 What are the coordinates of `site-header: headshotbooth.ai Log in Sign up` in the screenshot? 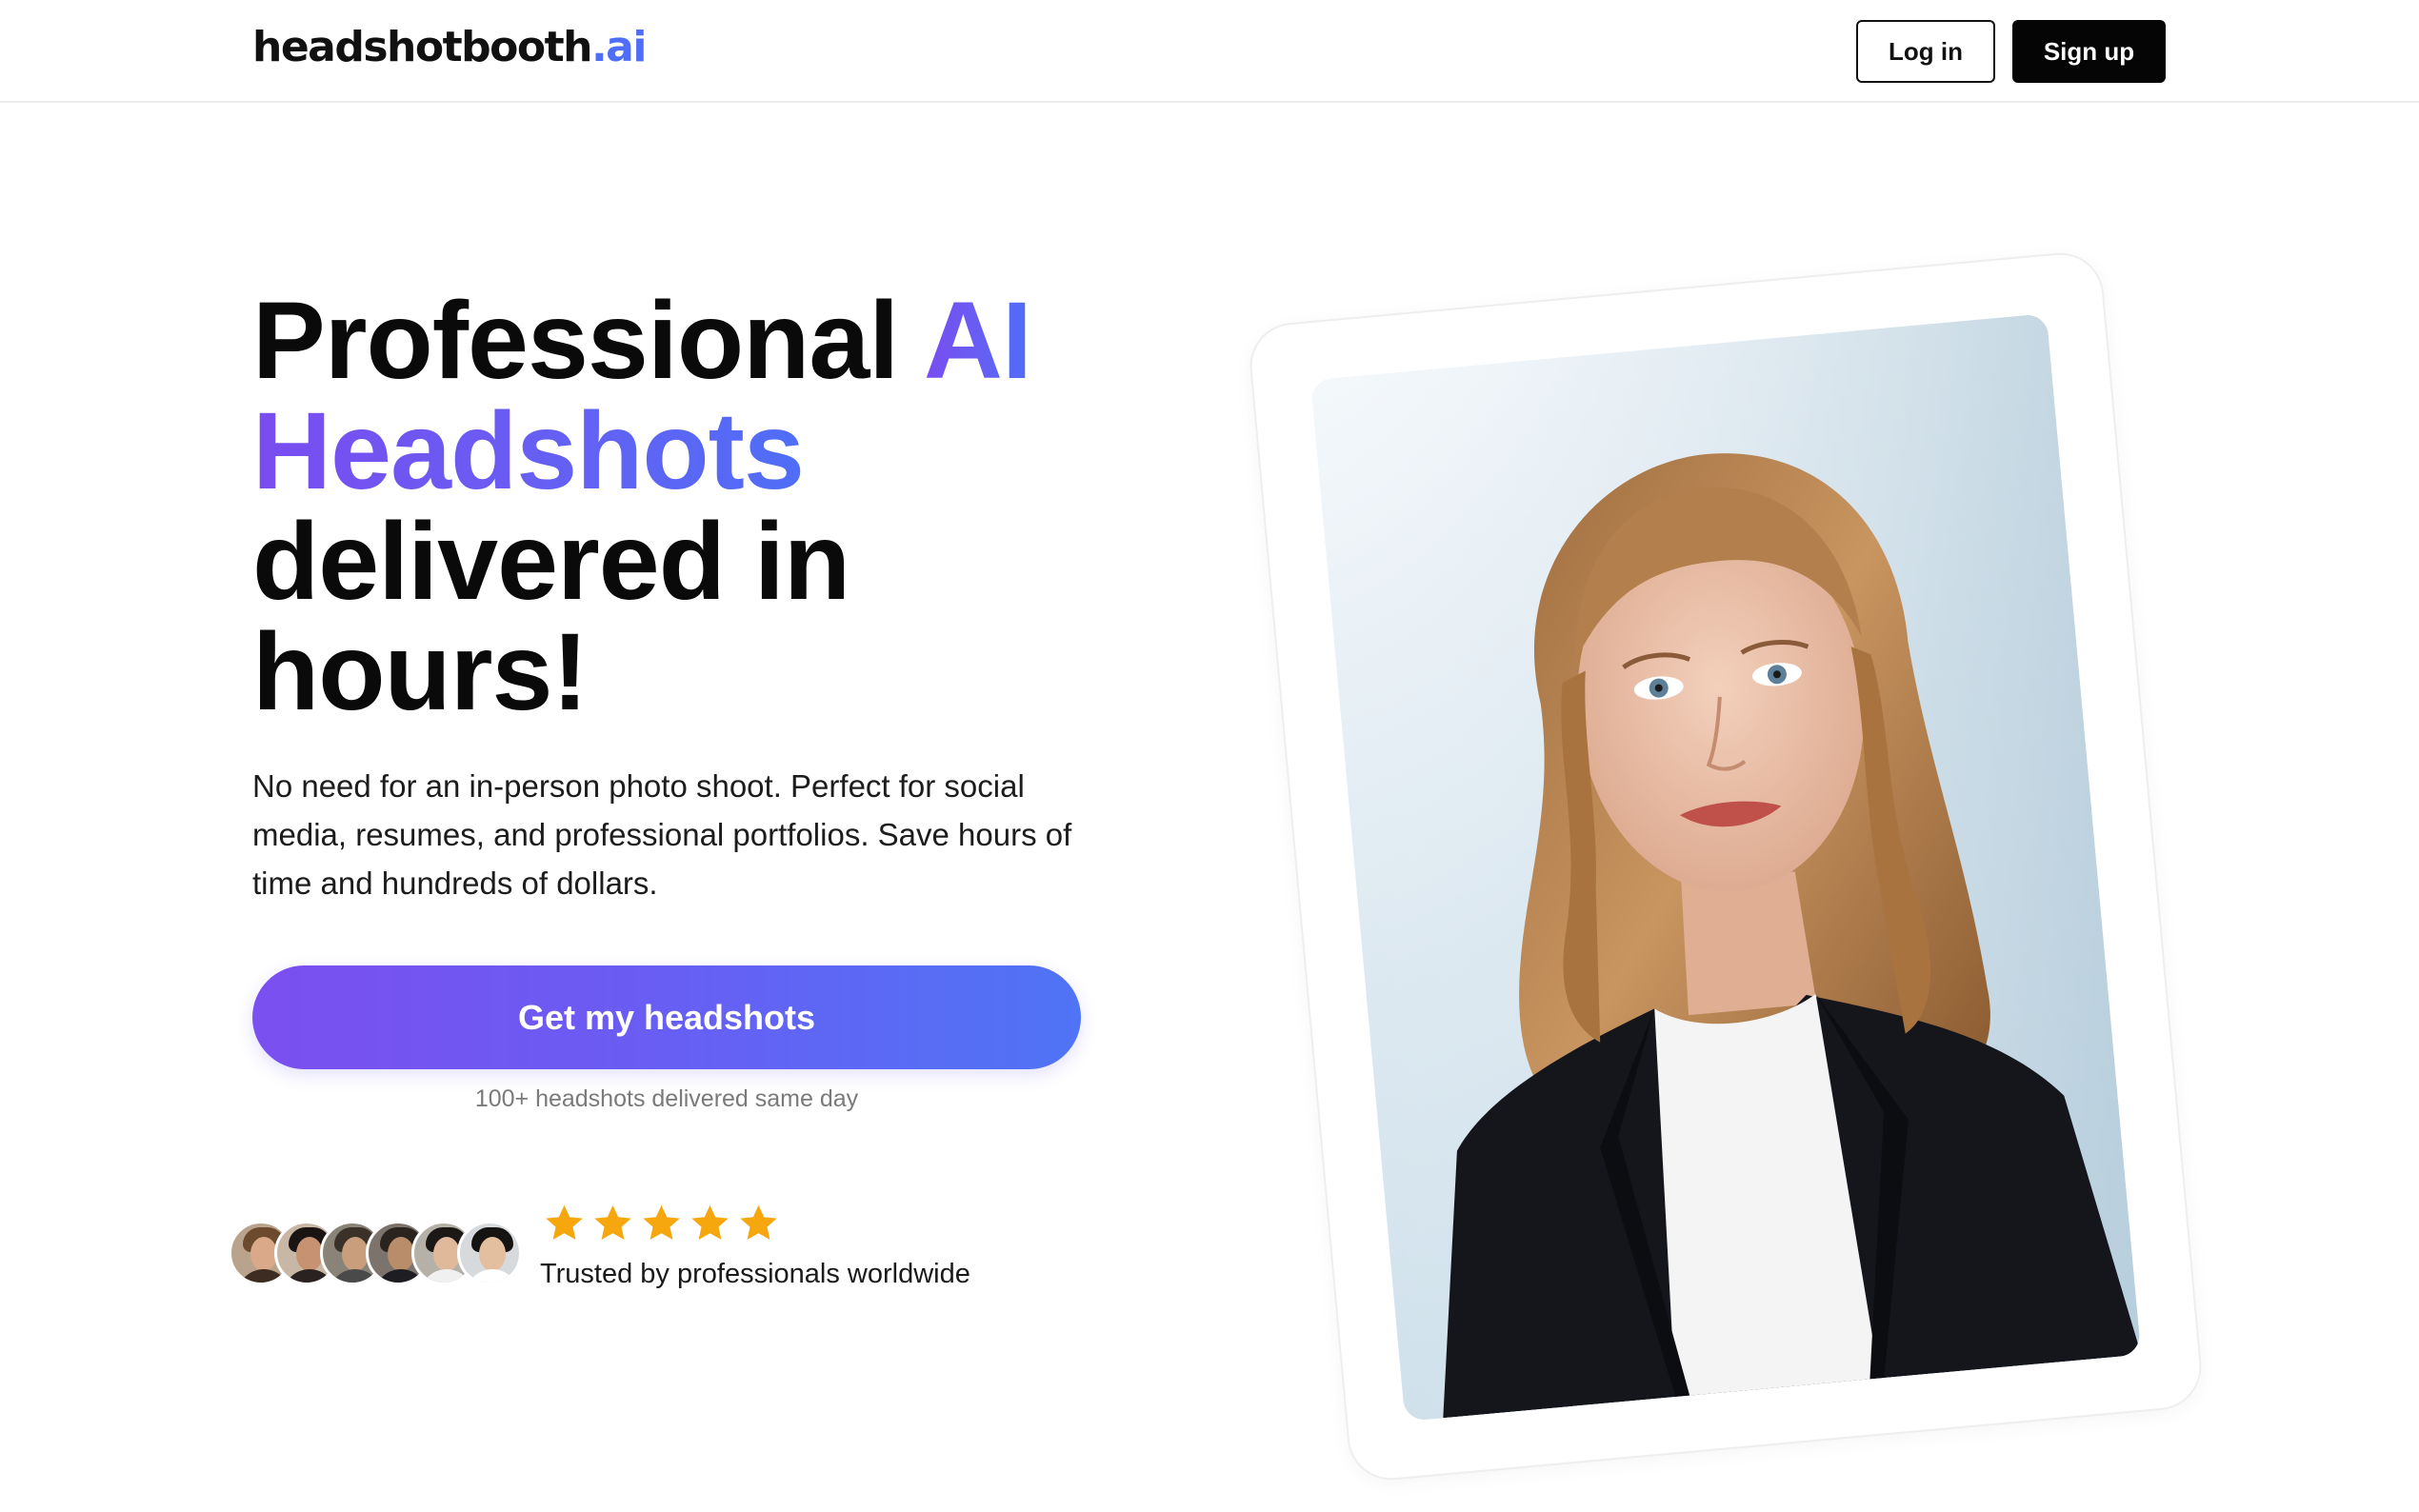 It's located at (1209, 51).